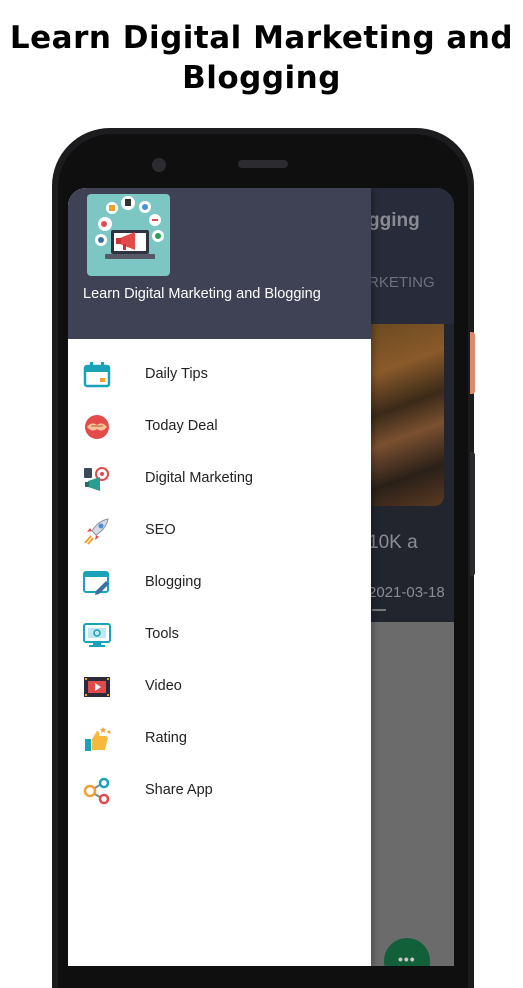  I want to click on menu-item-seo: SEO, so click(219, 531).